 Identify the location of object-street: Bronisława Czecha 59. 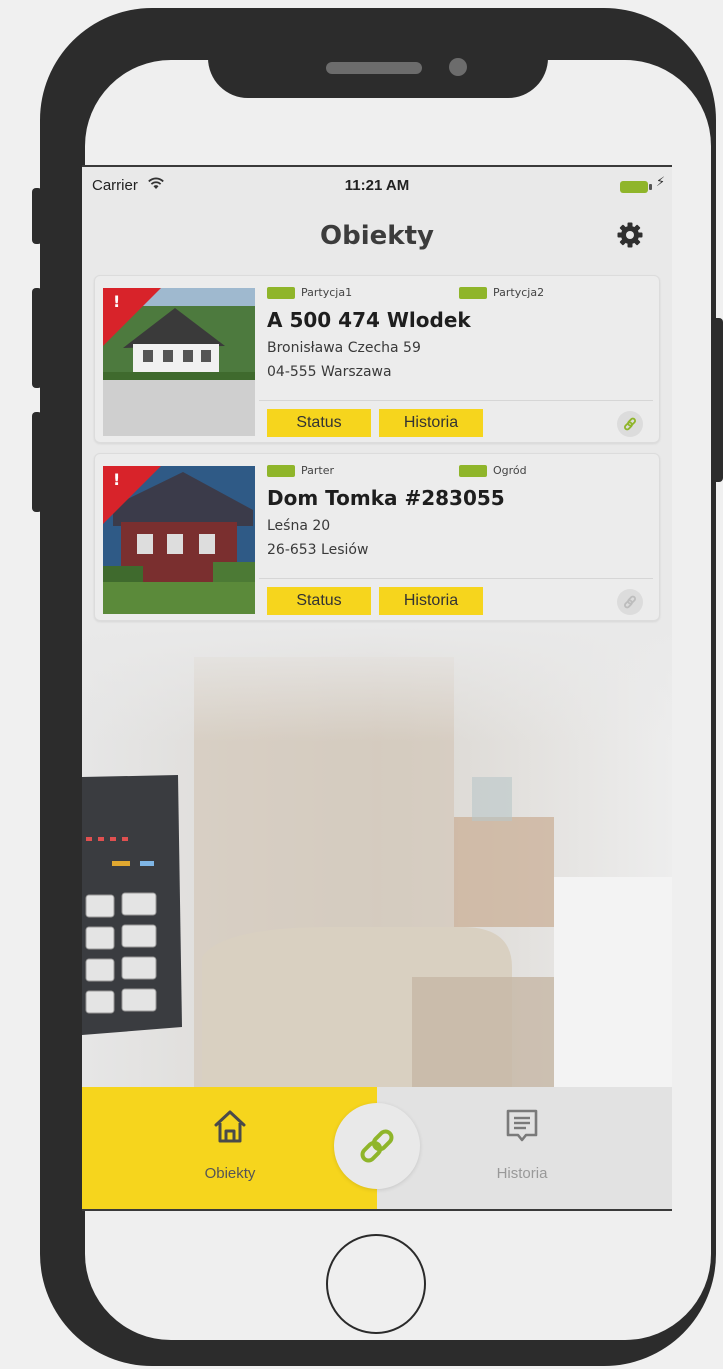
(344, 348).